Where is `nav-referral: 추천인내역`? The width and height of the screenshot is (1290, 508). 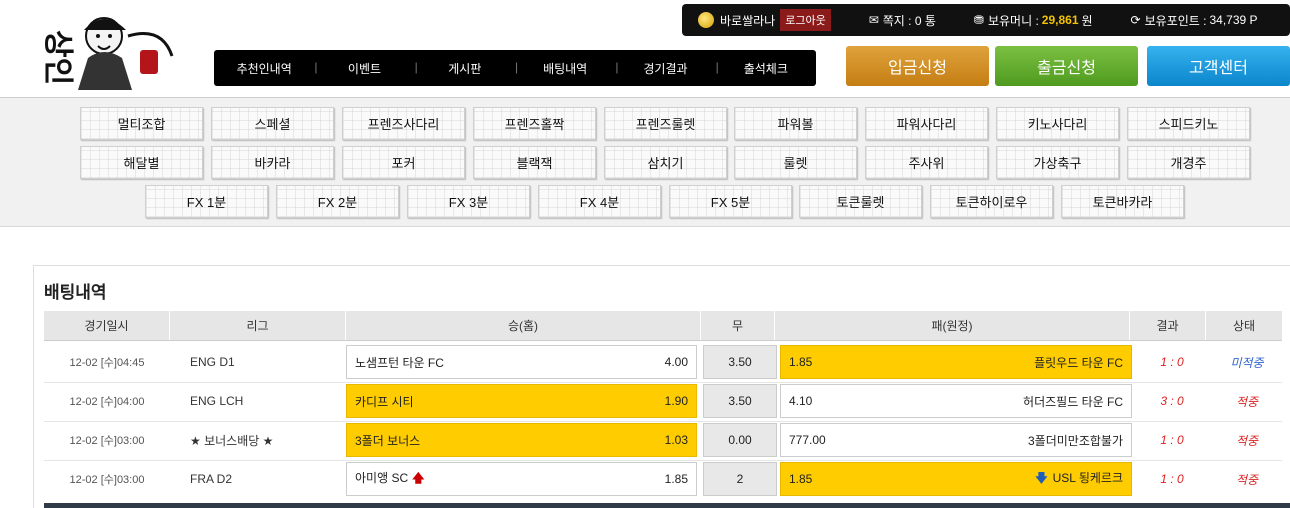 nav-referral: 추천인내역 is located at coordinates (264, 68).